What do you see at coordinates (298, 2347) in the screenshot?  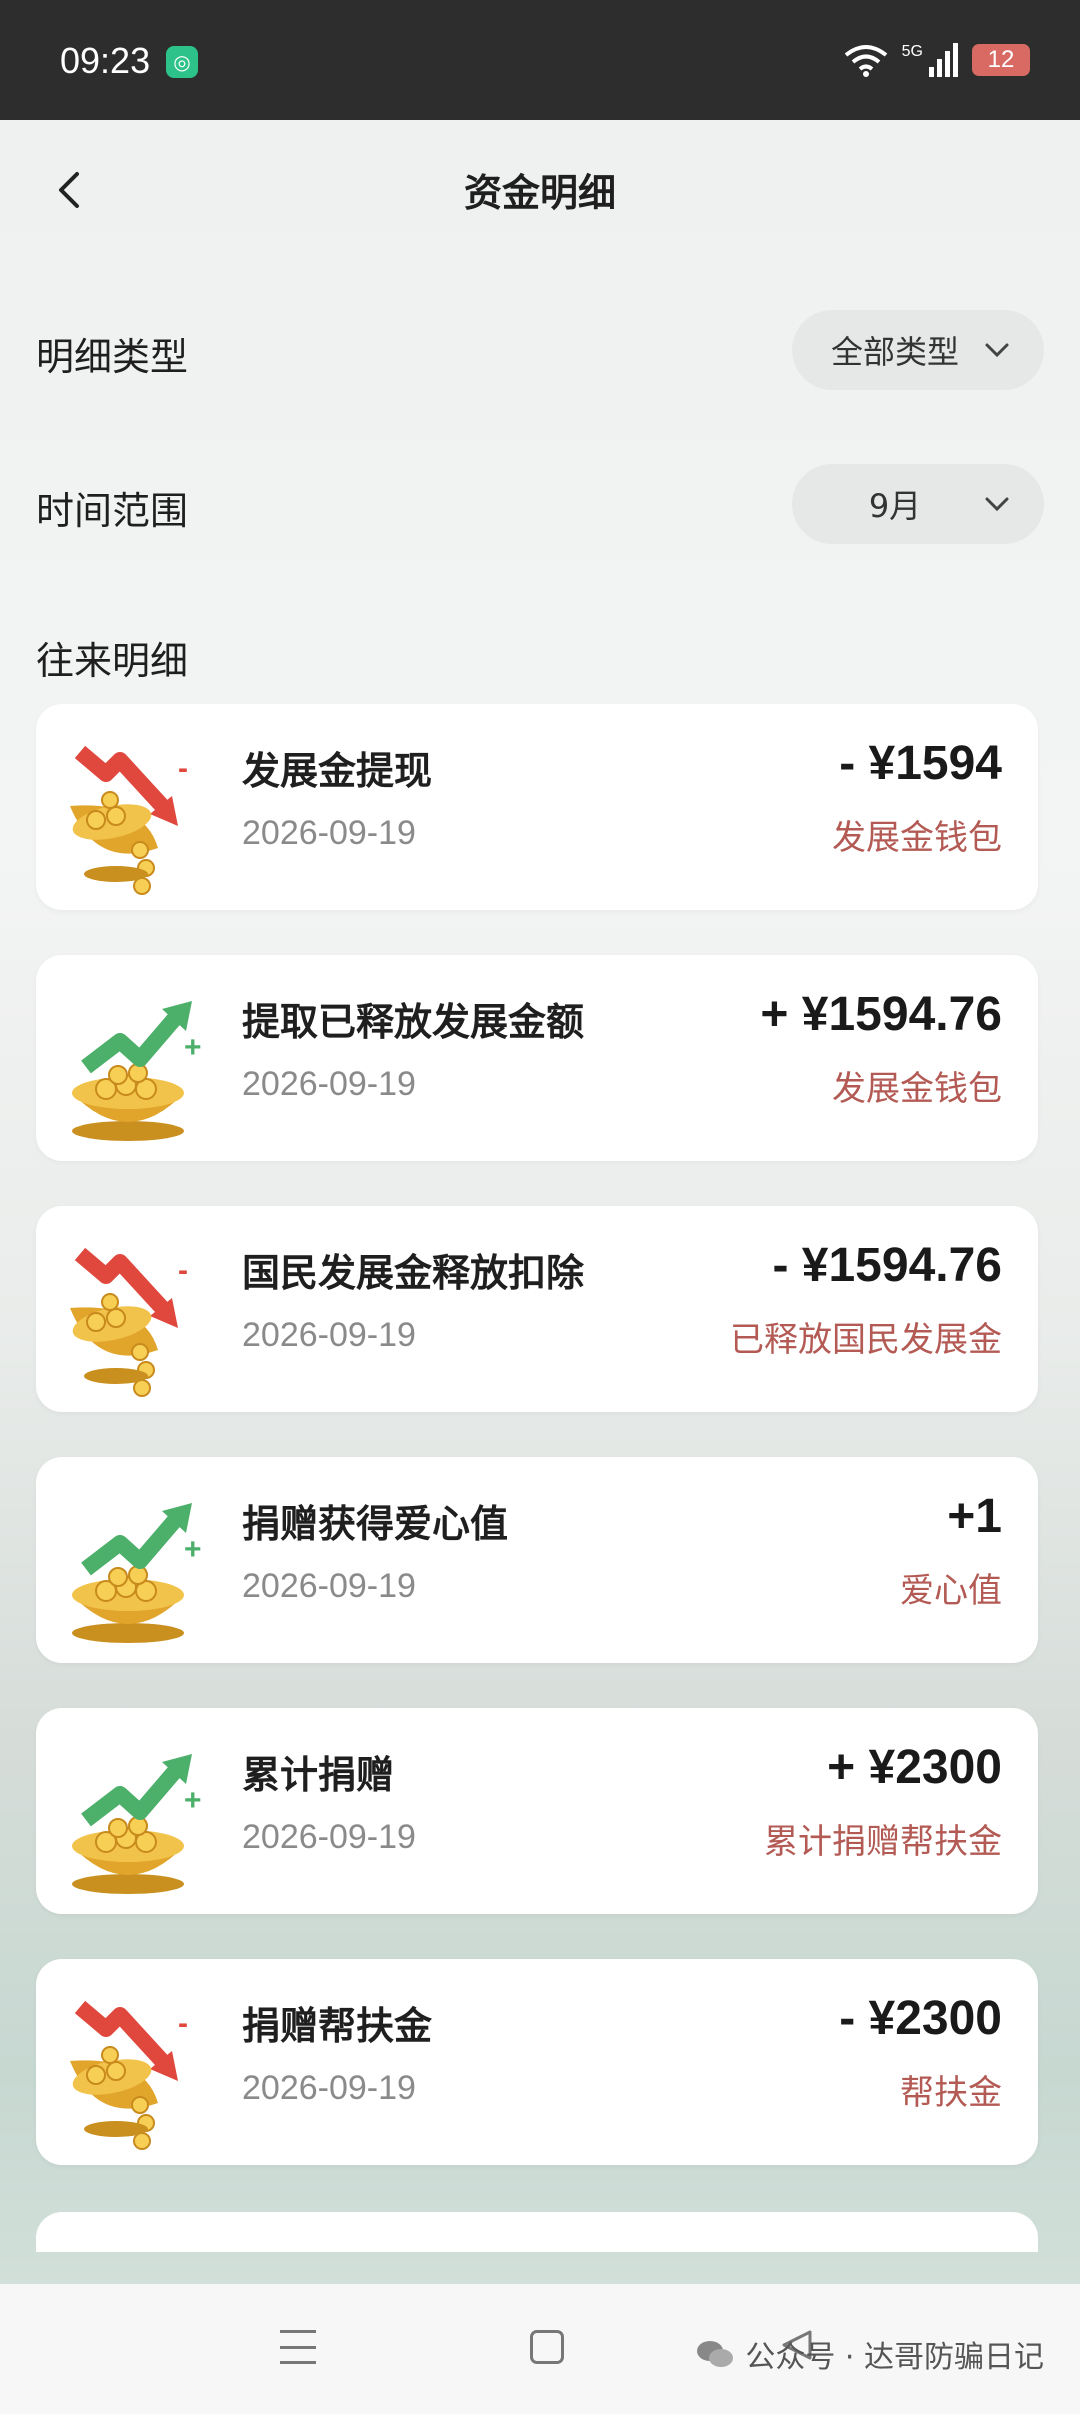 I see `menu-nav-icon` at bounding box center [298, 2347].